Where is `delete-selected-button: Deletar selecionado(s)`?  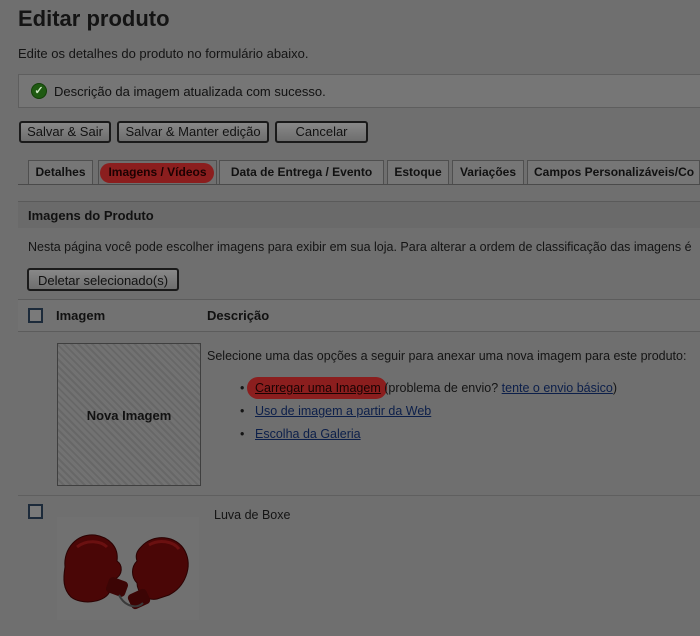
delete-selected-button: Deletar selecionado(s) is located at coordinates (103, 279).